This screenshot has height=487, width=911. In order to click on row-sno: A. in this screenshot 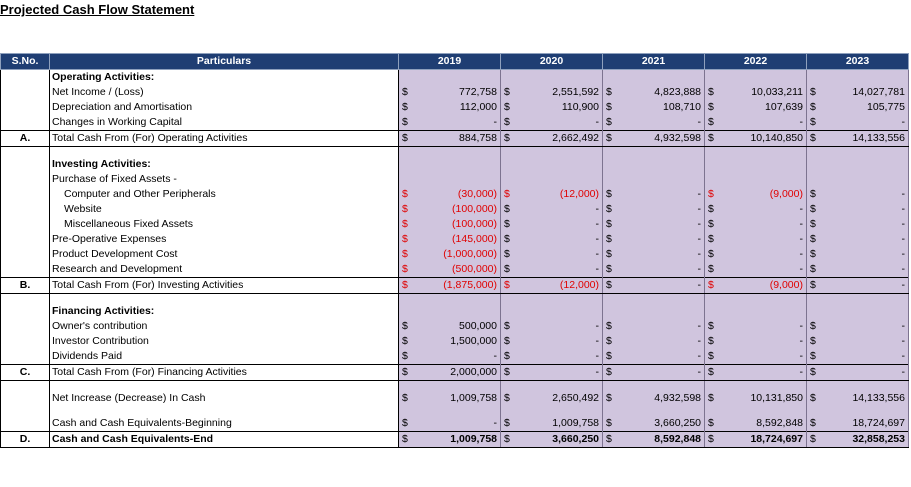, I will do `click(25, 138)`.